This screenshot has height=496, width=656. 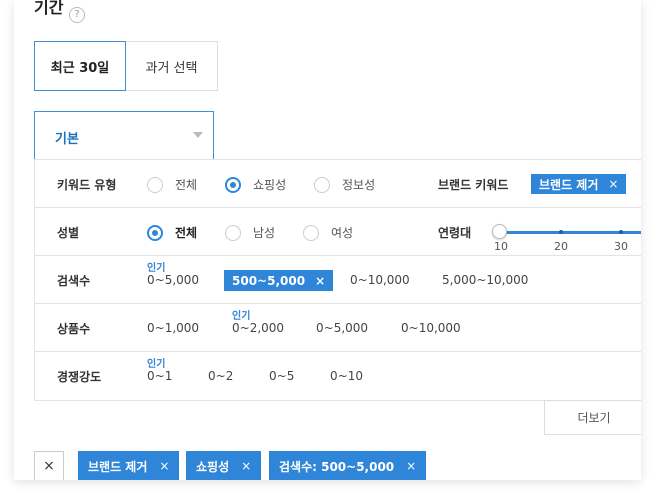 What do you see at coordinates (49, 465) in the screenshot?
I see `clear-filters-button: ×` at bounding box center [49, 465].